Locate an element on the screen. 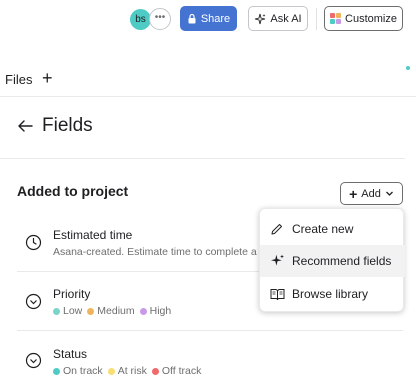 This screenshot has width=416, height=390. files-tab: Files is located at coordinates (18, 79).